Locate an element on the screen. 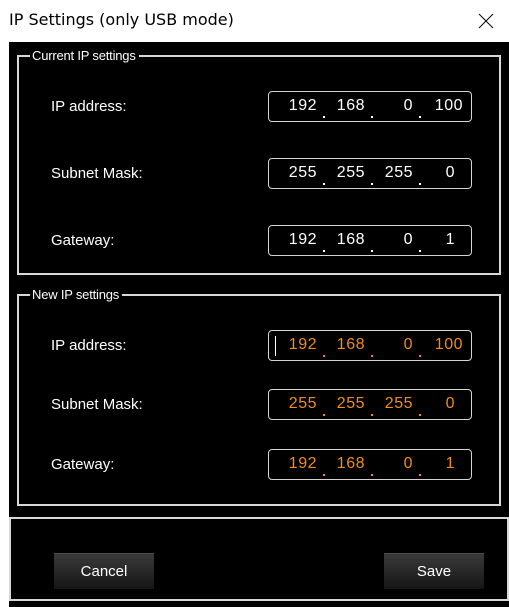 The image size is (509, 607). window-title: IP Settings (only USB mode) is located at coordinates (121, 19).